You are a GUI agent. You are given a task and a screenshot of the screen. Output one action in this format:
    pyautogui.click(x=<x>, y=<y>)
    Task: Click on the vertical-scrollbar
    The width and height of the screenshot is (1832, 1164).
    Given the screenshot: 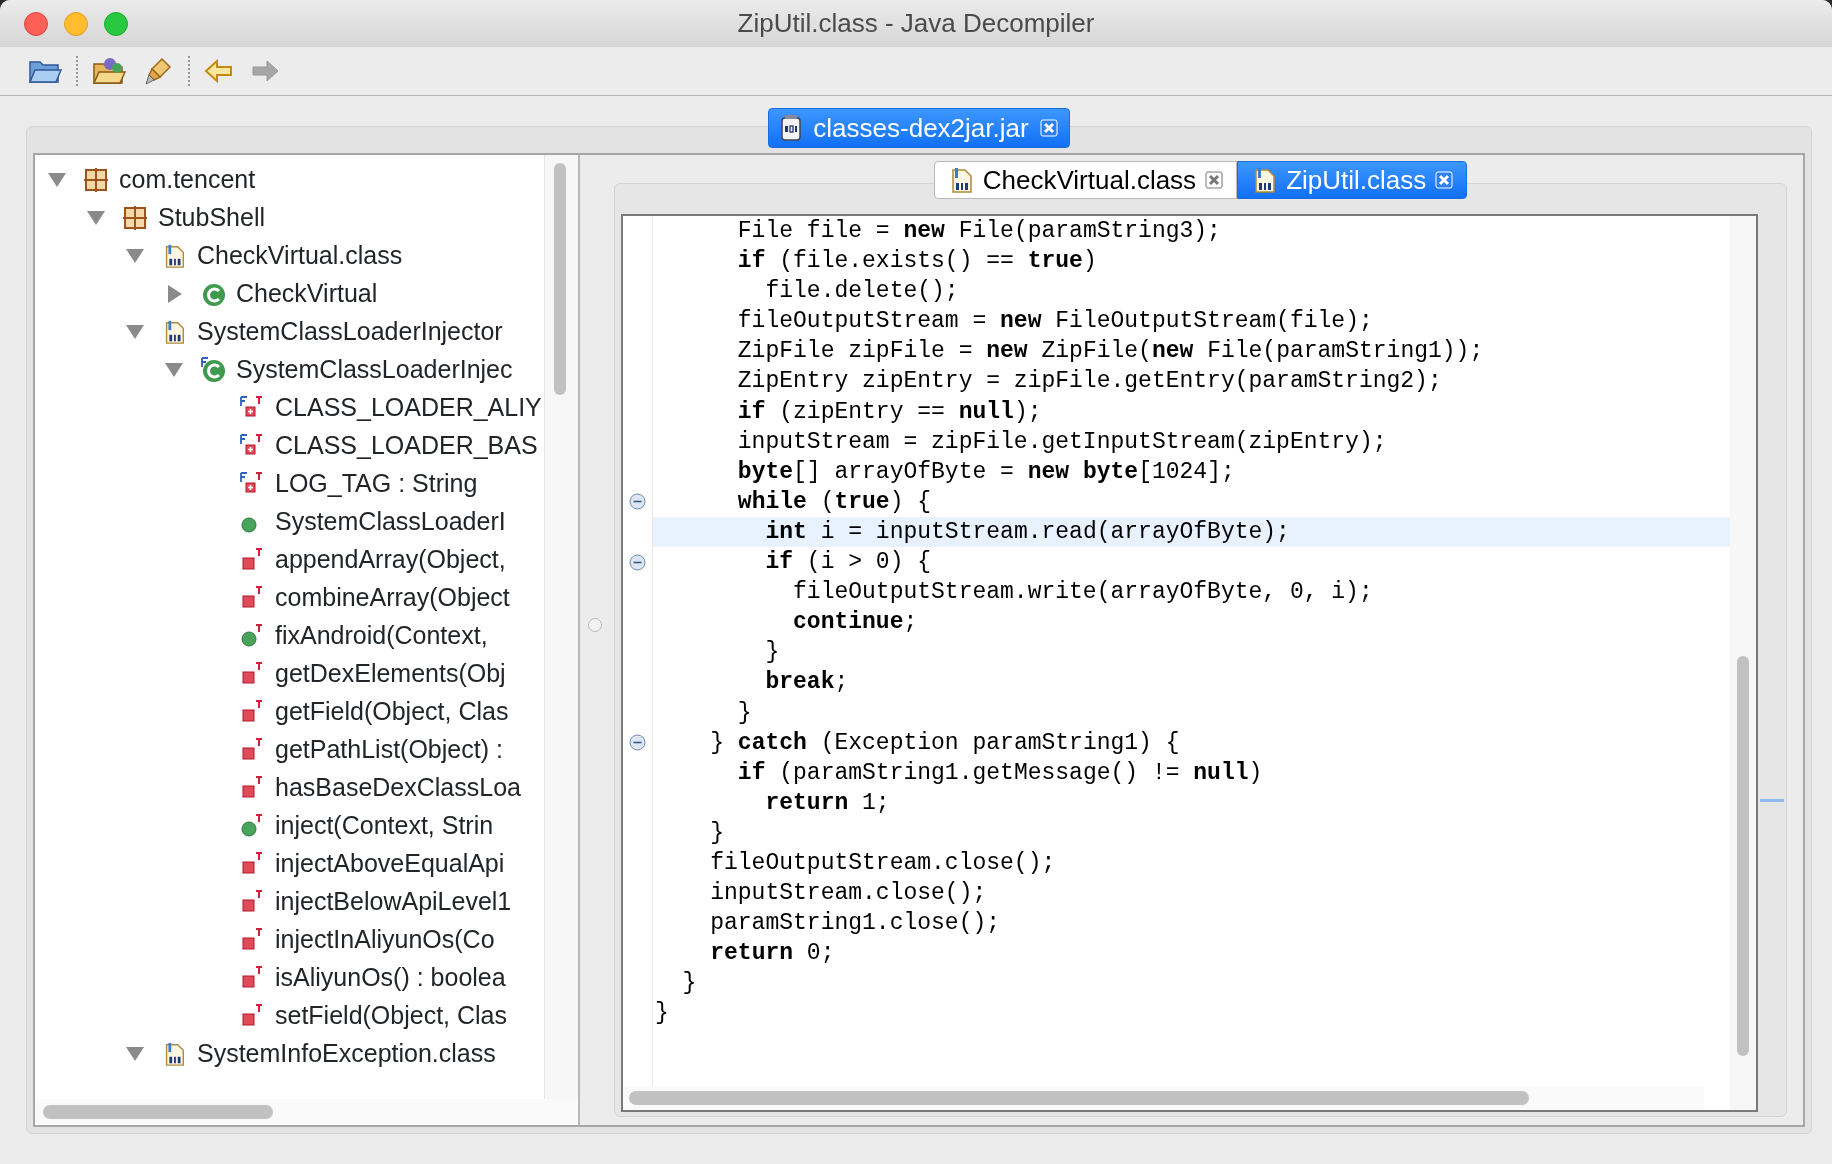 What is the action you would take?
    pyautogui.click(x=1743, y=663)
    